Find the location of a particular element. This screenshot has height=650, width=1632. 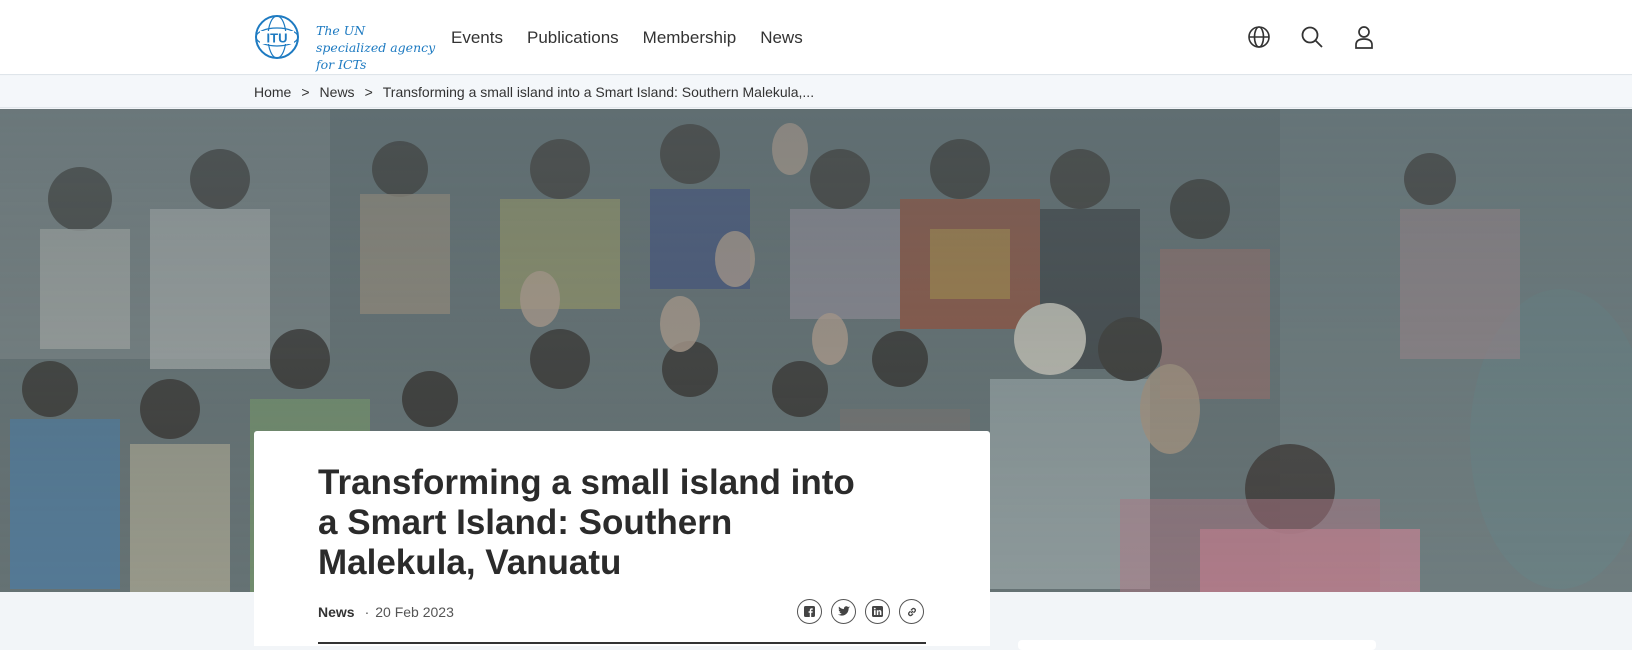

itu-logo: ITU is located at coordinates (277, 37).